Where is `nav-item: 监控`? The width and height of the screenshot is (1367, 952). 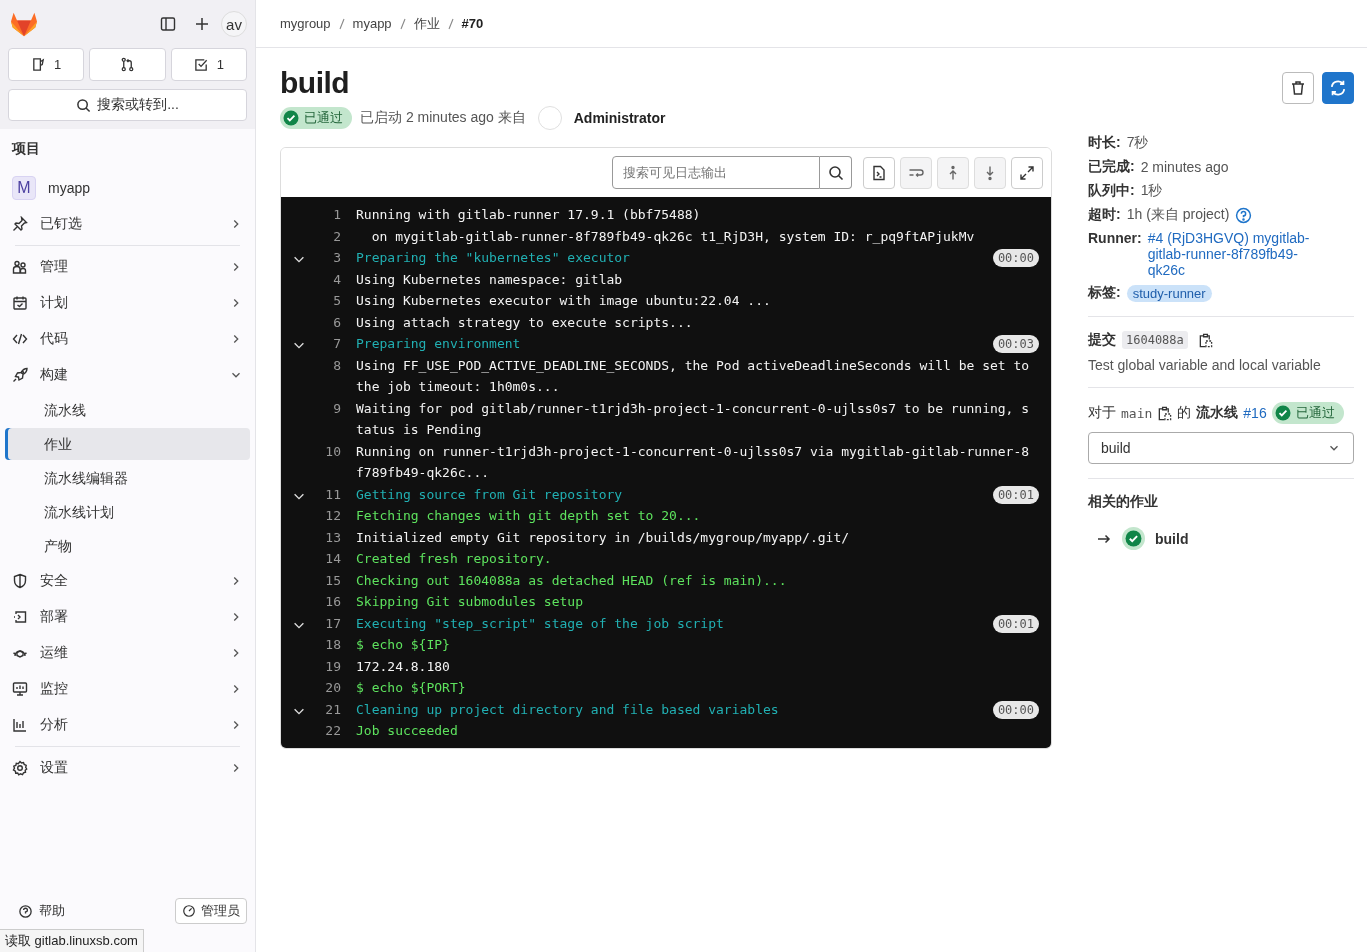
nav-item: 监控 is located at coordinates (127, 689).